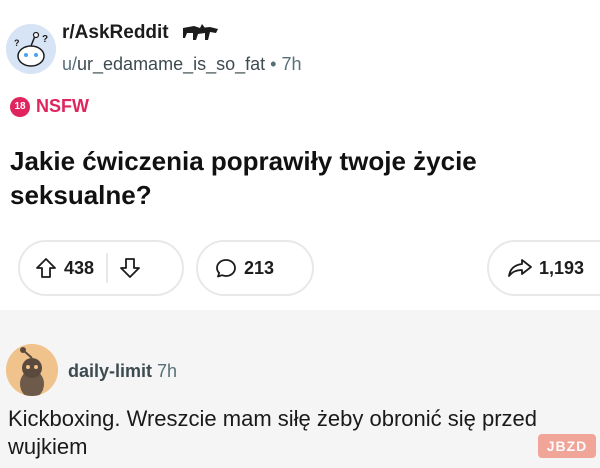 The height and width of the screenshot is (468, 600). I want to click on vote-bar: 438, so click(101, 268).